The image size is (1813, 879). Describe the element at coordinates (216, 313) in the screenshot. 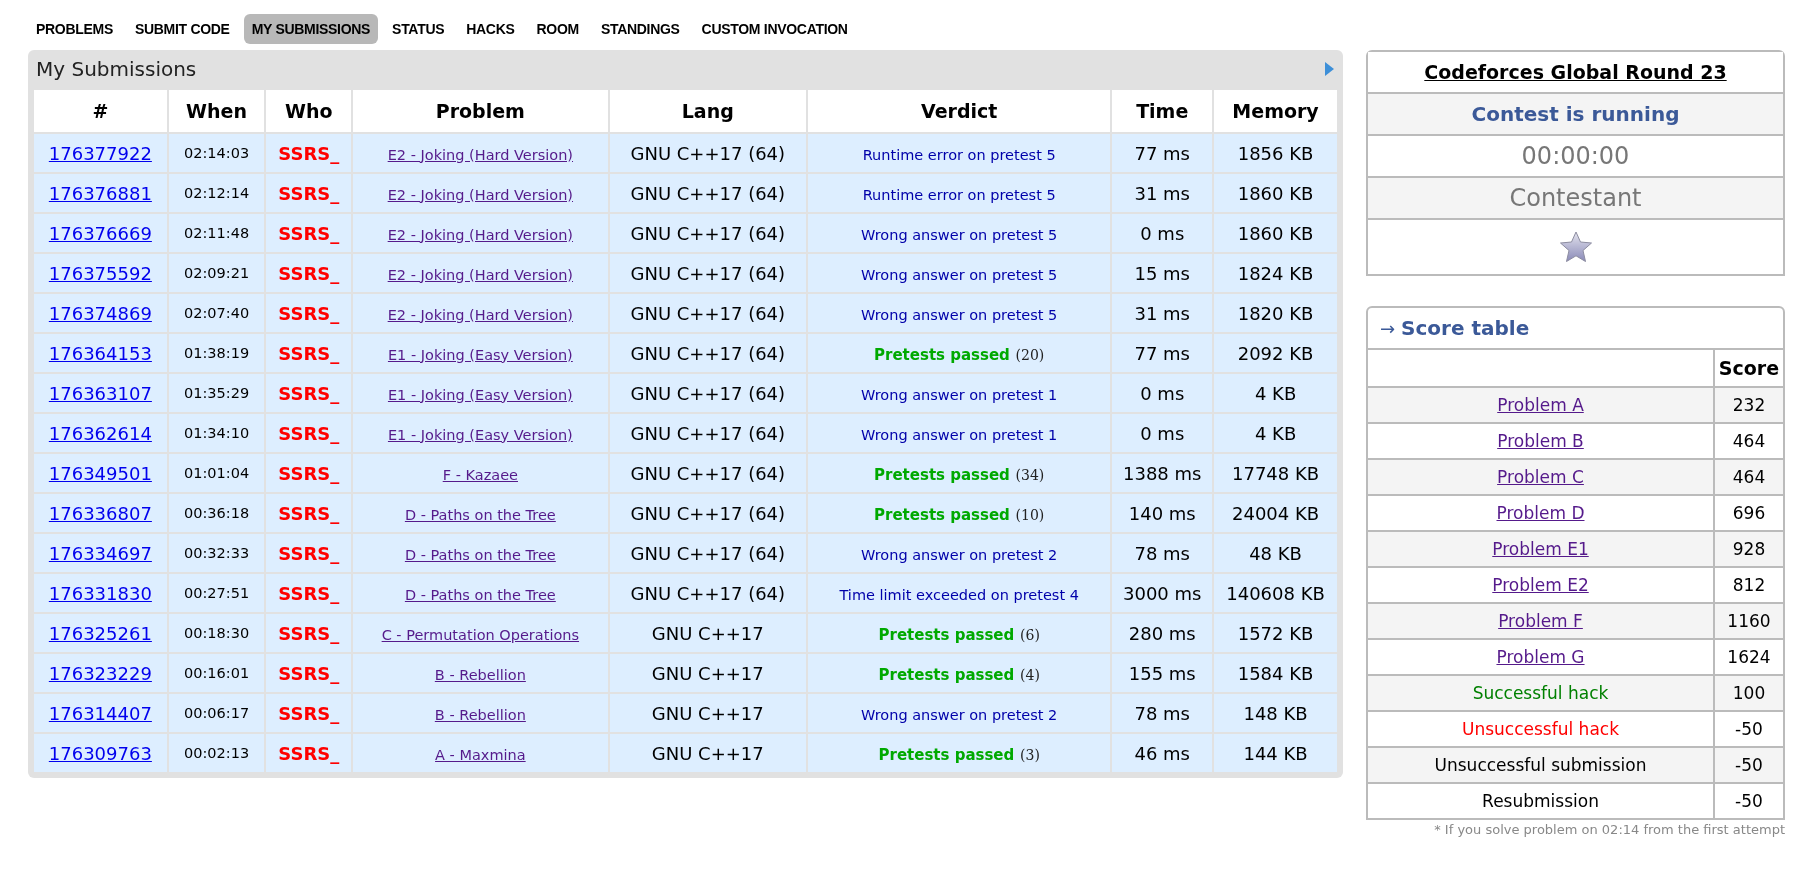

I see `table-cell: 02:07:40` at that location.